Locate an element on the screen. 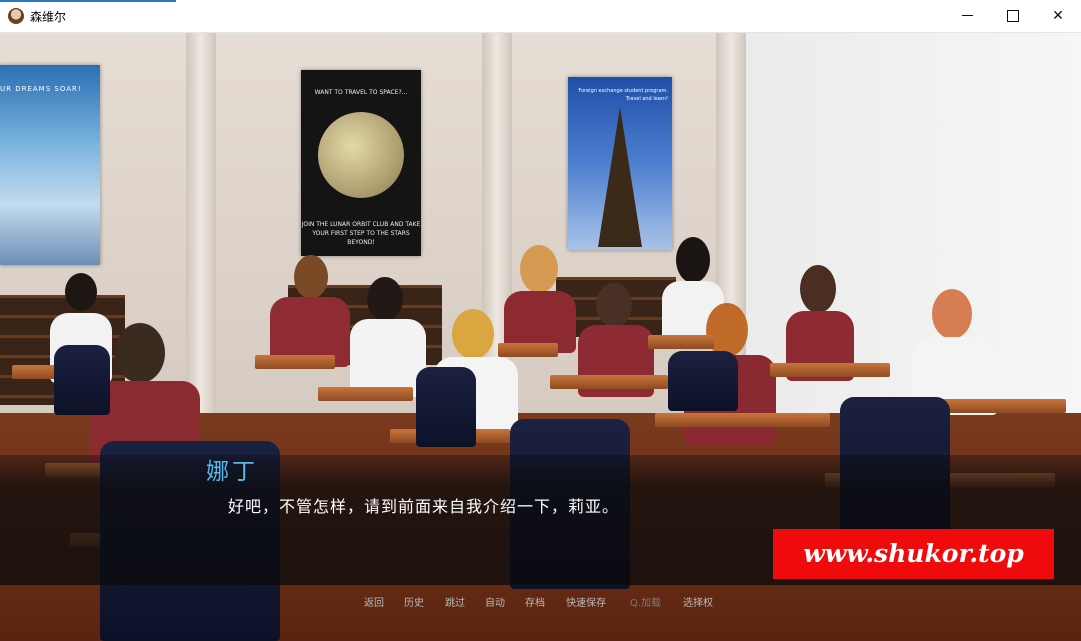 The width and height of the screenshot is (1081, 641). quick-menu-quickload: Q.加载 is located at coordinates (645, 601).